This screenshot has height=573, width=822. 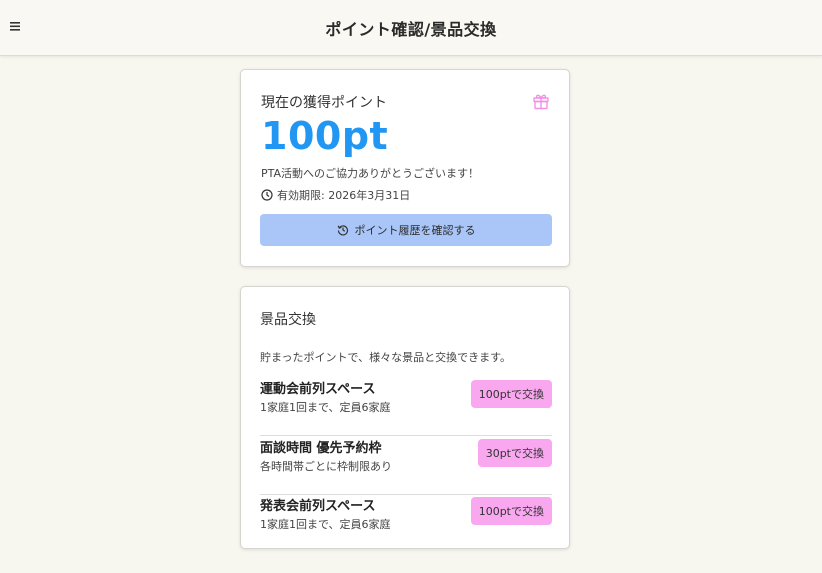 I want to click on exchange-button: 30ptで交換, so click(x=514, y=453).